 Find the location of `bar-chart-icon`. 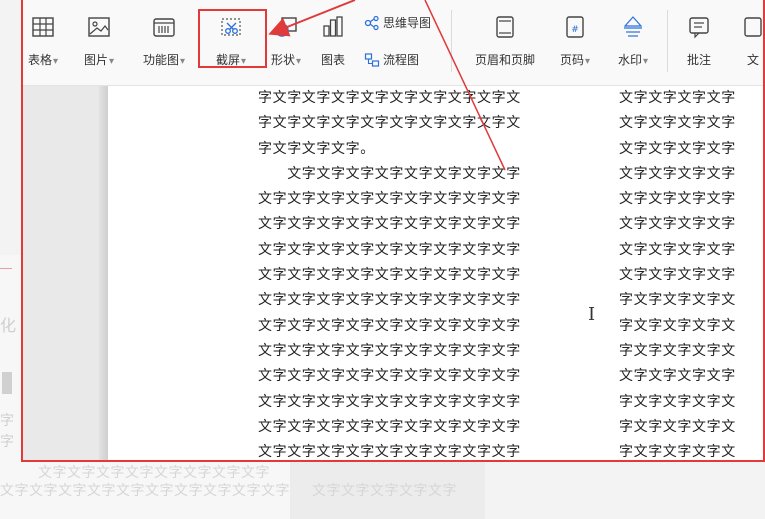

bar-chart-icon is located at coordinates (333, 26).